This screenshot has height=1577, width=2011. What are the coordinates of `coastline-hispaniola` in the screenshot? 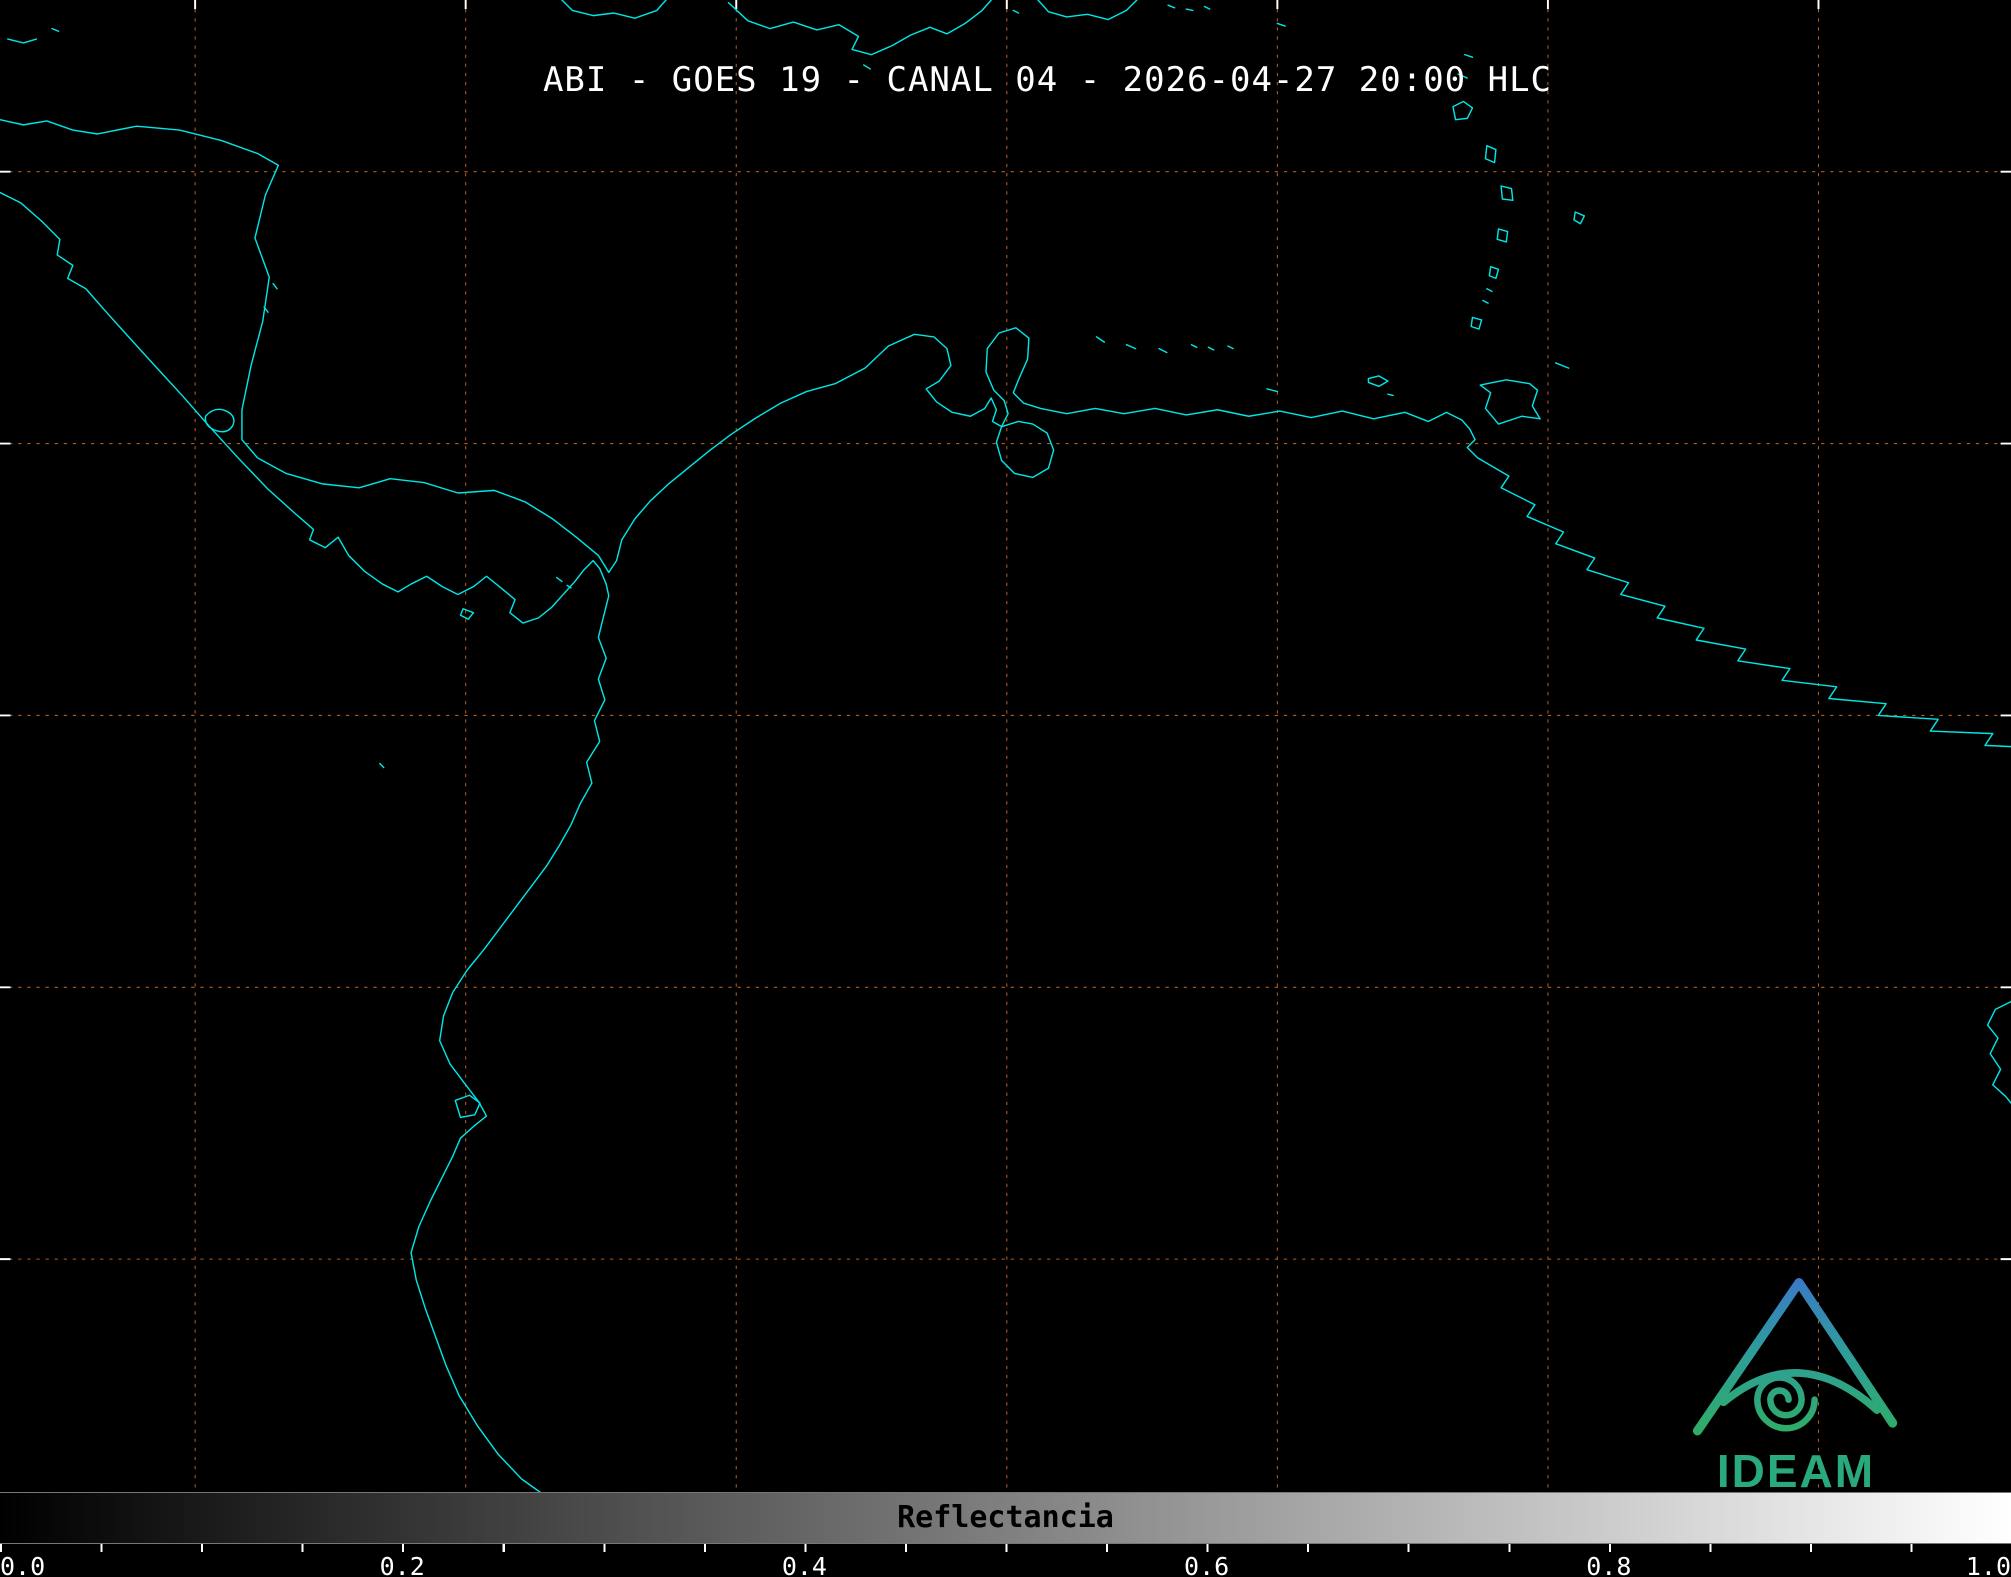 It's located at (859, 28).